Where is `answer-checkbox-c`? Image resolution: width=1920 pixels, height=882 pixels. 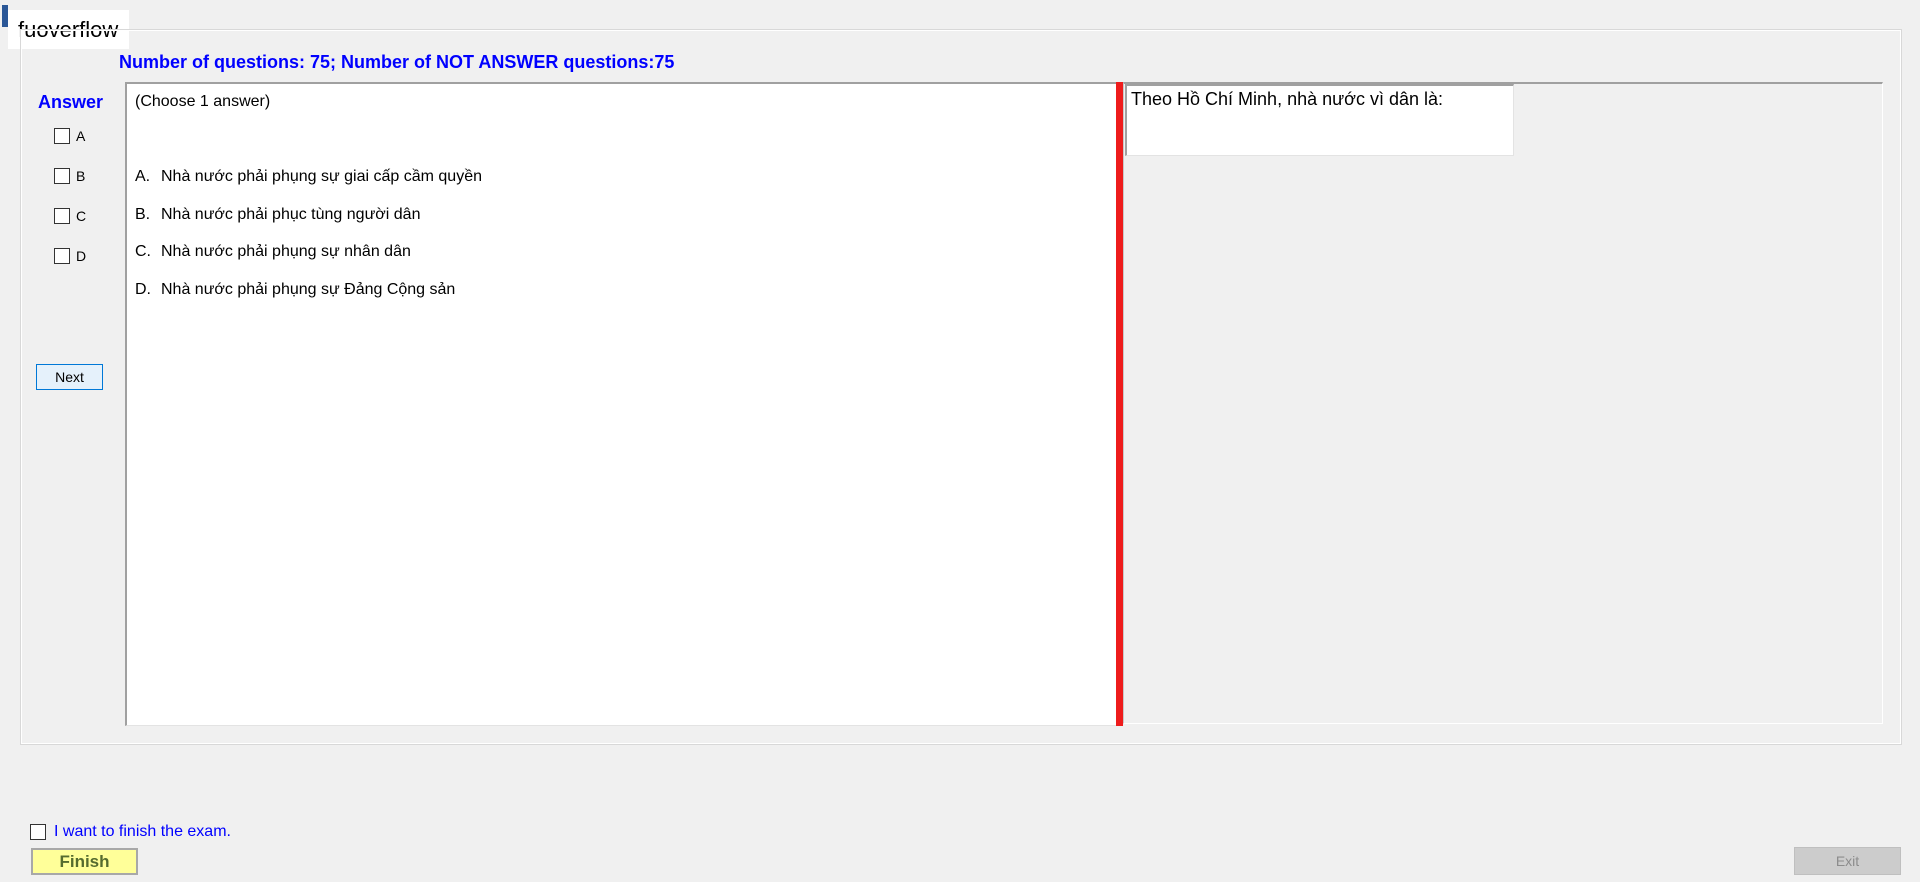
answer-checkbox-c is located at coordinates (62, 216).